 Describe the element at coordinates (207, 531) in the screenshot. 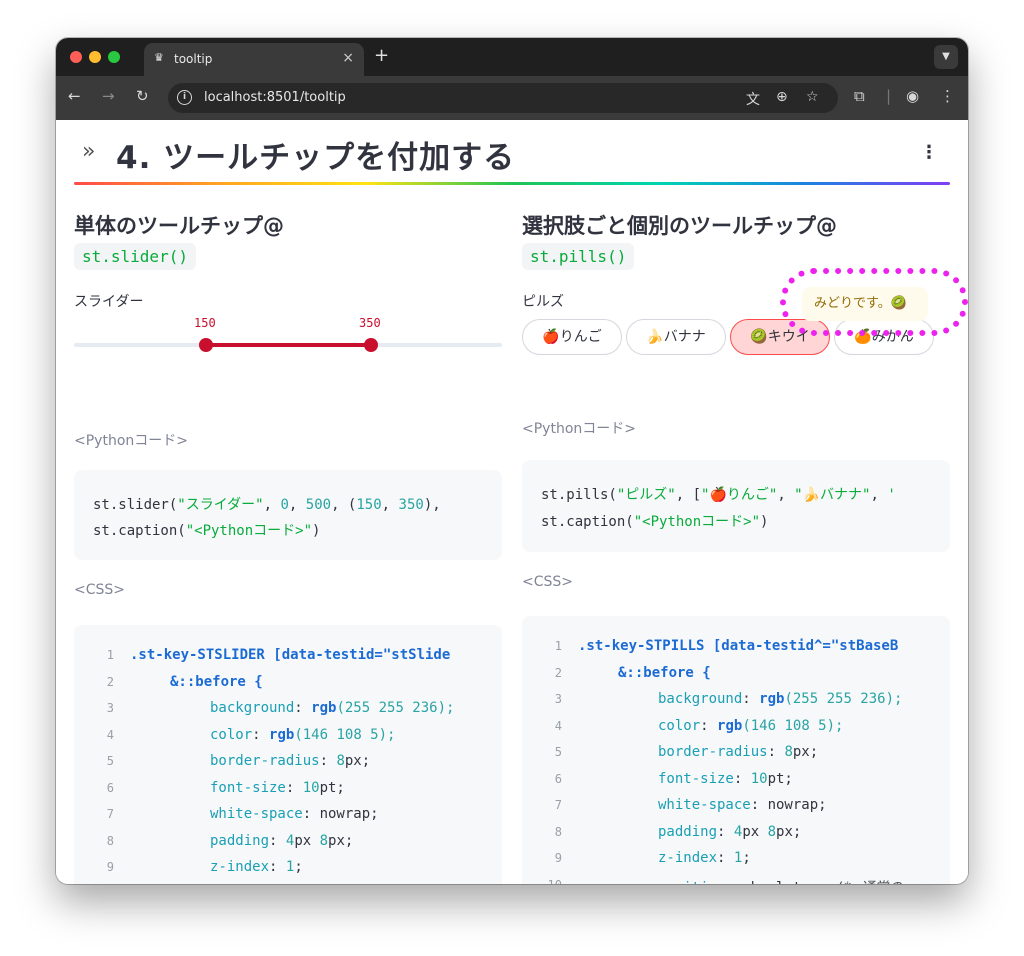

I see `left-python-line-2: st.caption("<Pythonコード>")` at that location.